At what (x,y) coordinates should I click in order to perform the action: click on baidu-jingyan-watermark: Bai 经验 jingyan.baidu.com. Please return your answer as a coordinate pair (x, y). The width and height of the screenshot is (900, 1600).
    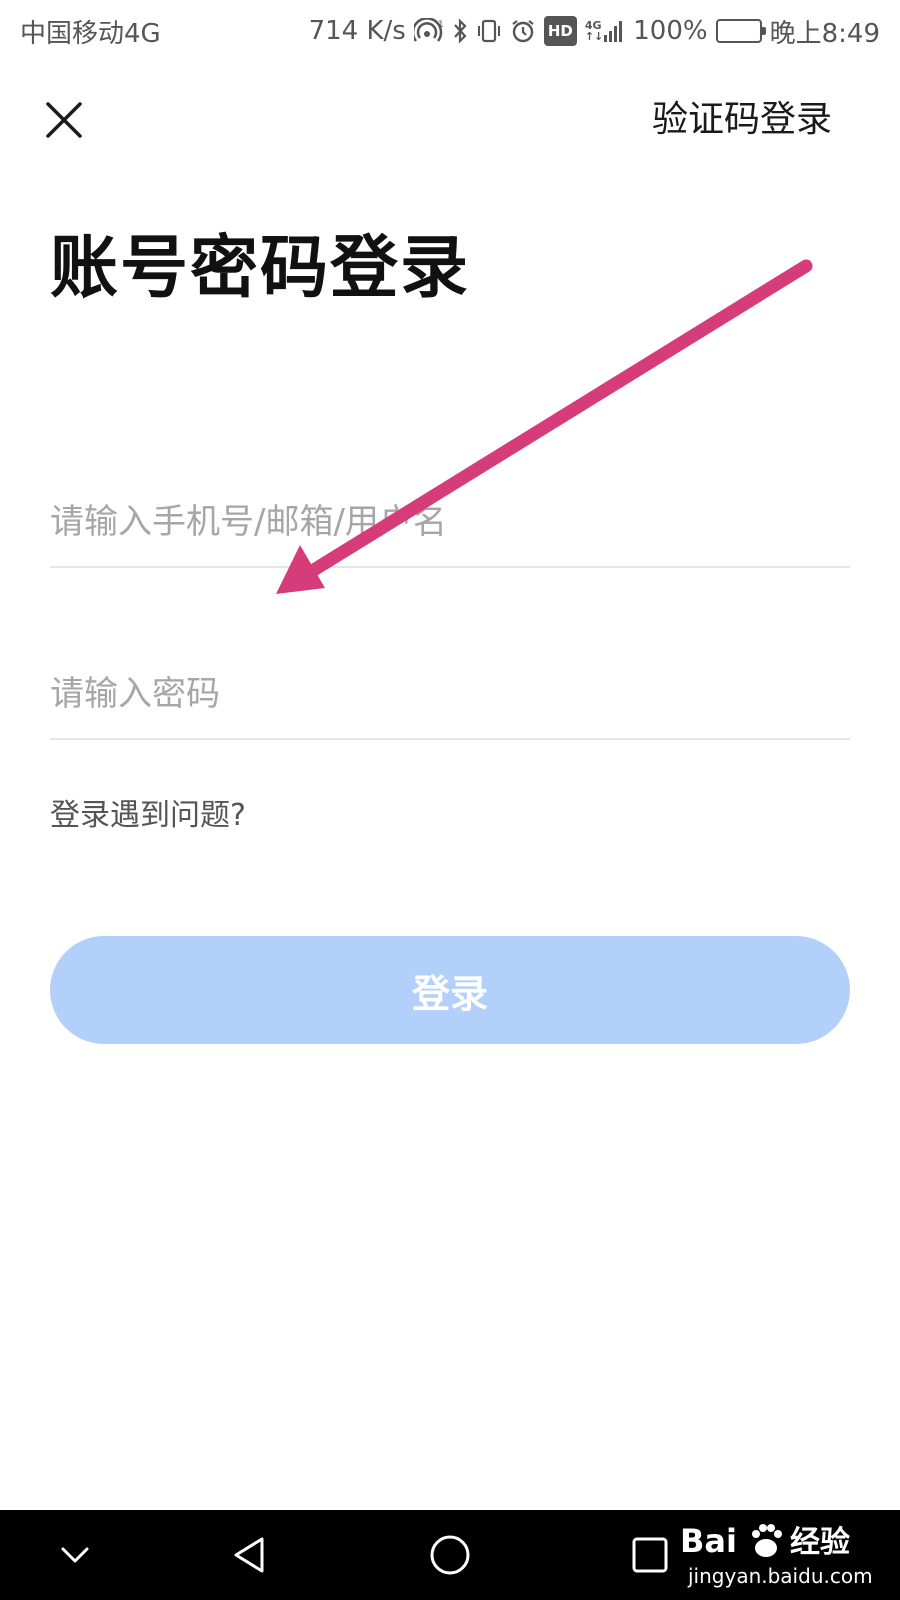
    Looking at the image, I should click on (785, 1555).